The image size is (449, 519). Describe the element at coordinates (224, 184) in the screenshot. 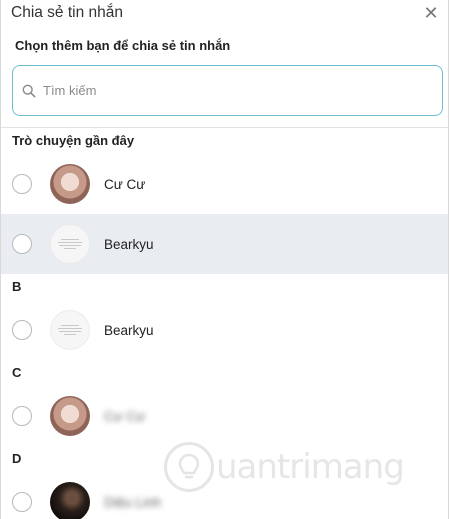

I see `contact-row: Cư Cư` at that location.